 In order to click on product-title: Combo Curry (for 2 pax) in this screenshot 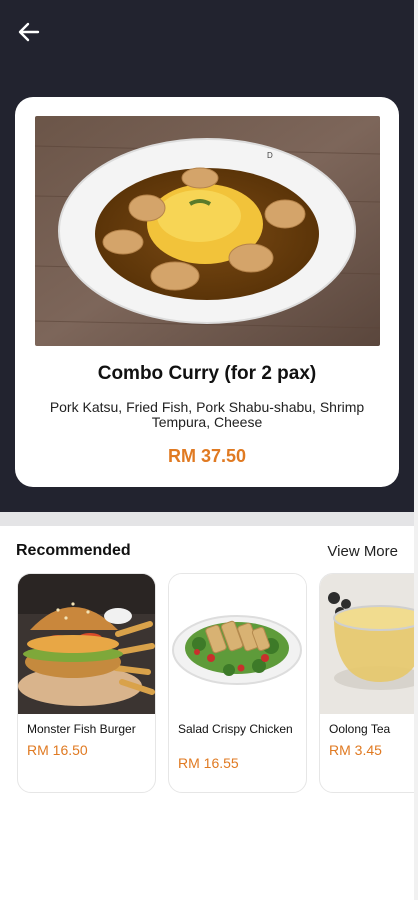, I will do `click(207, 373)`.